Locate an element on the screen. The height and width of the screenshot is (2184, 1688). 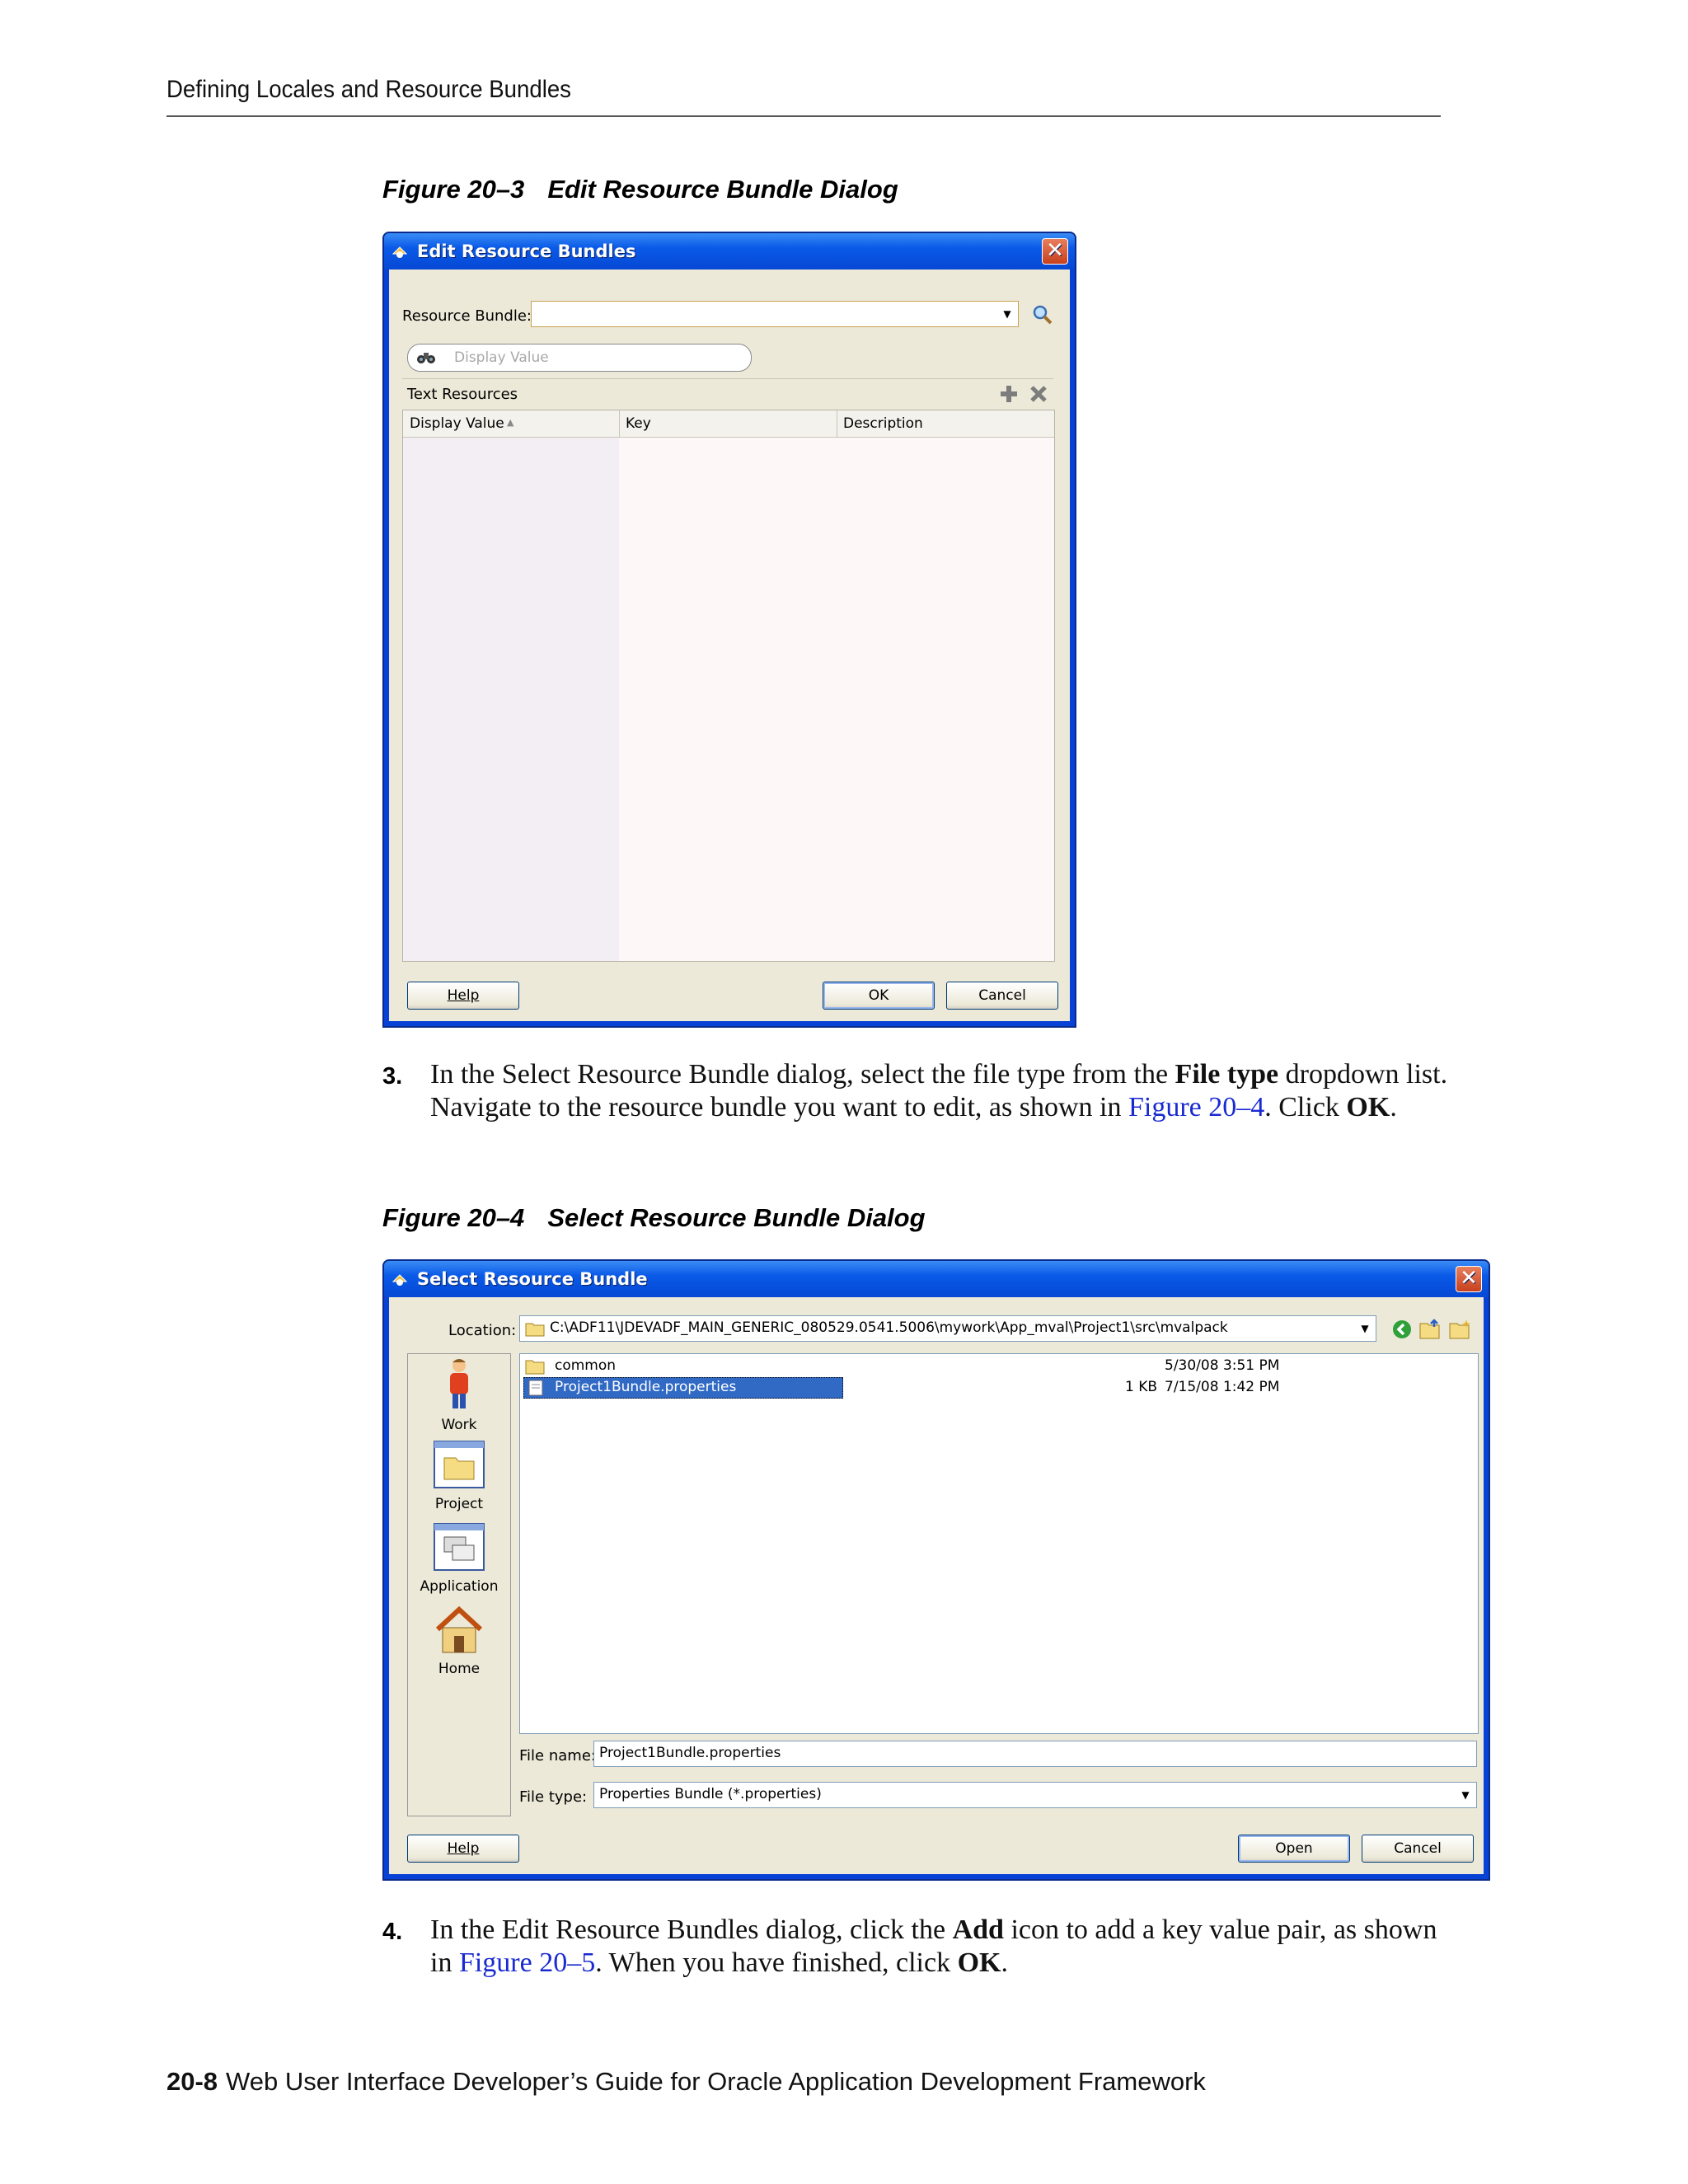
display-value-search-field: Display Value is located at coordinates (580, 358).